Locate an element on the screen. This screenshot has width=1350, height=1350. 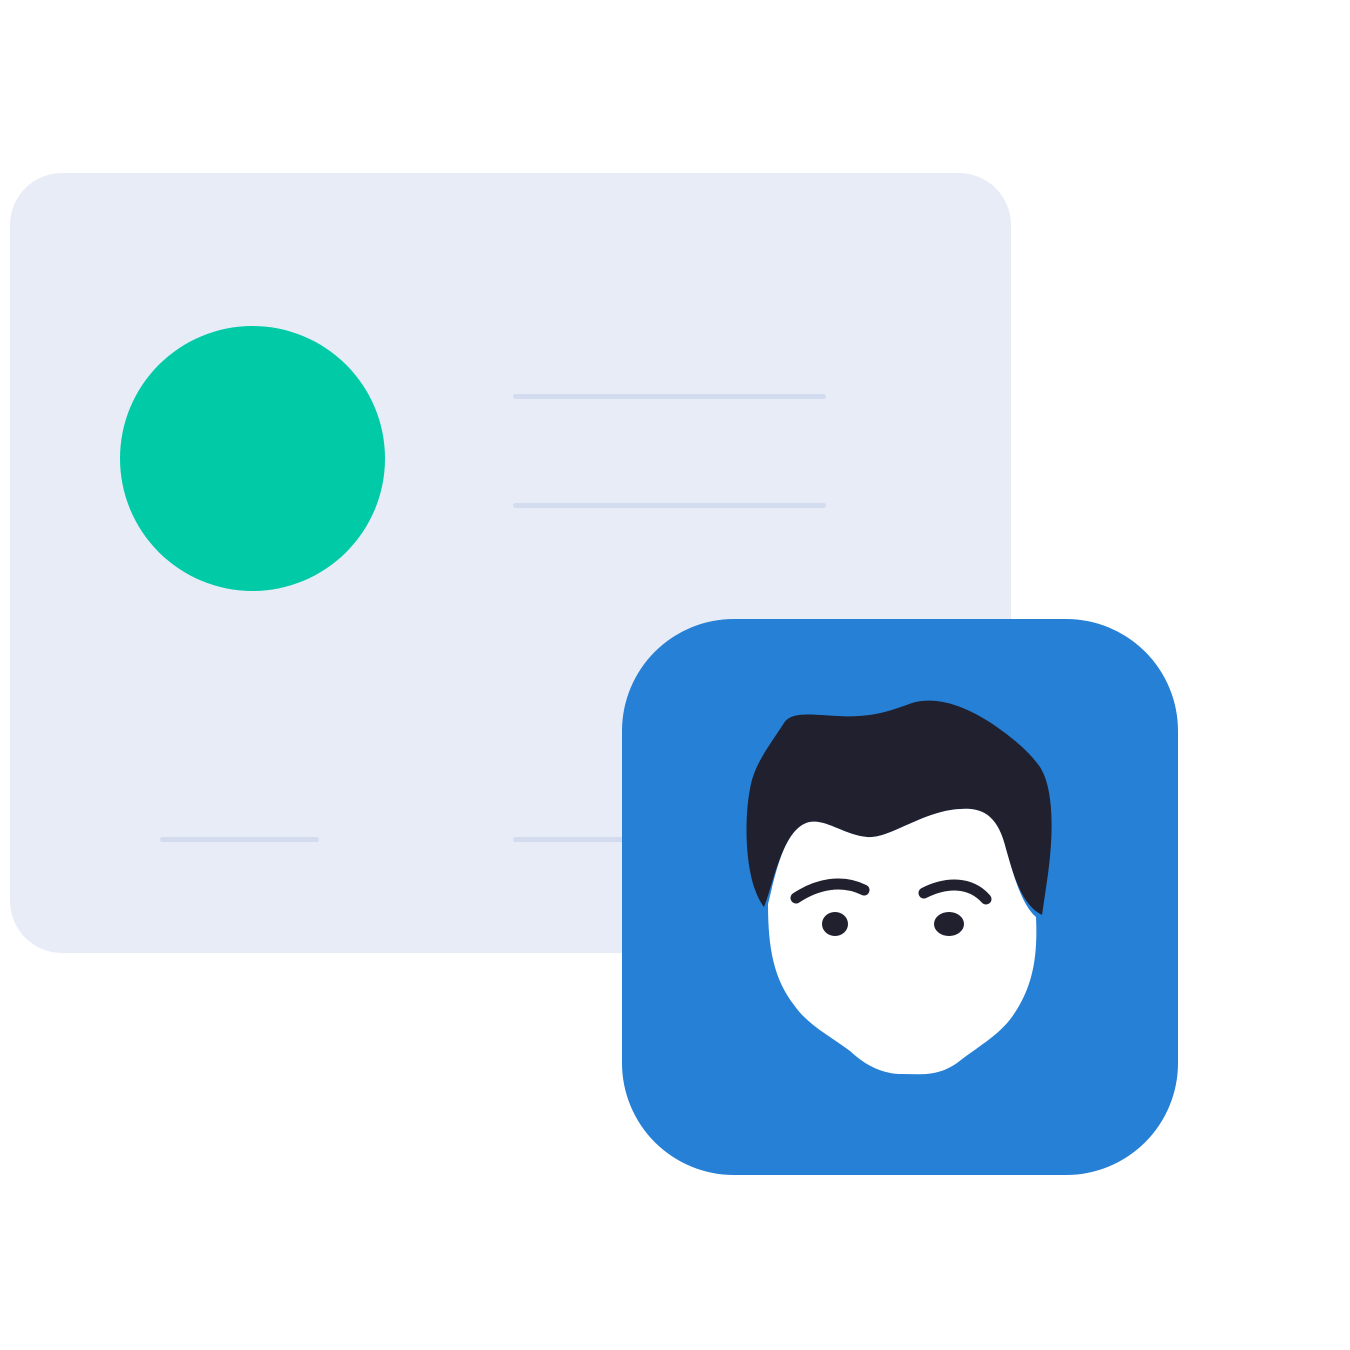
avatar-face-icon is located at coordinates (899, 887).